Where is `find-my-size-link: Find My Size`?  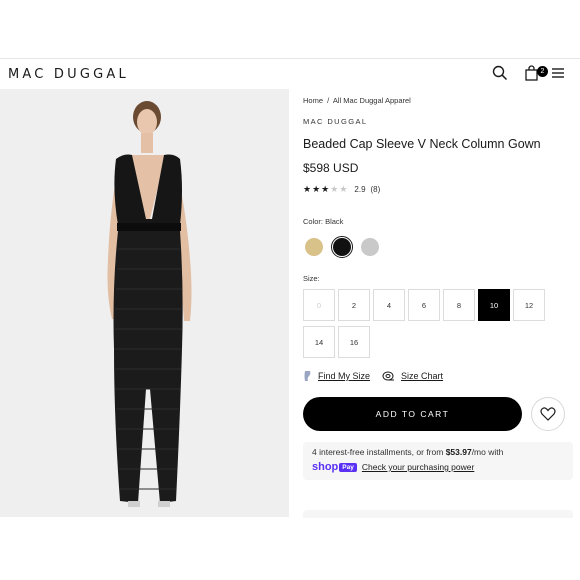
find-my-size-link: Find My Size is located at coordinates (336, 376).